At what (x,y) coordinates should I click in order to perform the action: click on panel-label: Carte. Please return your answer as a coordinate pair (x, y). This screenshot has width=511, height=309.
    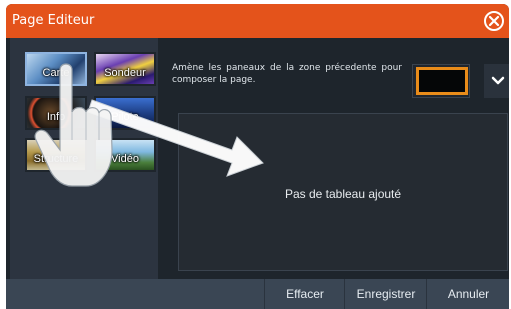
    Looking at the image, I should click on (56, 73).